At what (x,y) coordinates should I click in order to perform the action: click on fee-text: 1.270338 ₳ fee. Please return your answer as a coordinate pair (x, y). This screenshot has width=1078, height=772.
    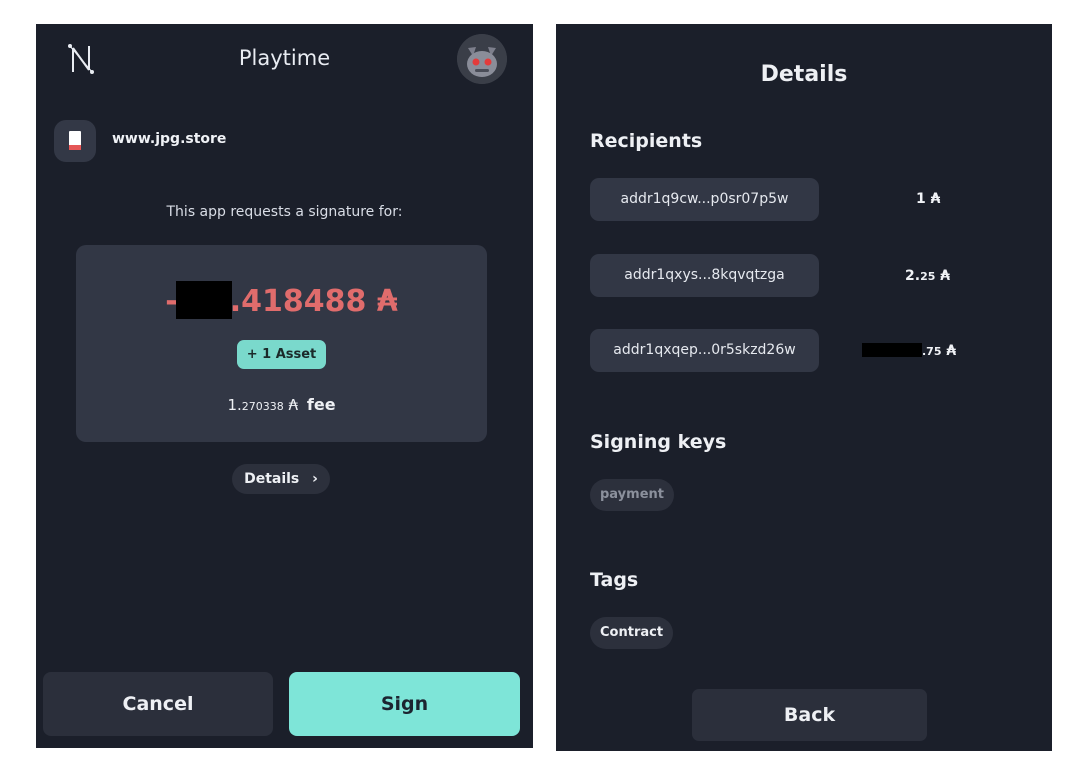
    Looking at the image, I should click on (281, 404).